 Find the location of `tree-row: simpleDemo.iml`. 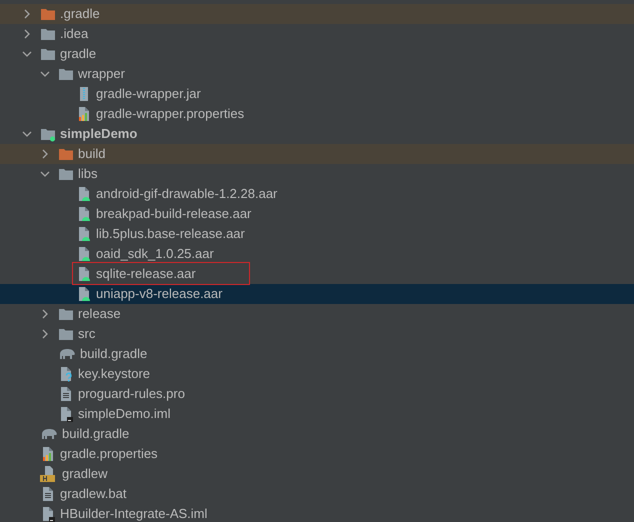

tree-row: simpleDemo.iml is located at coordinates (317, 414).